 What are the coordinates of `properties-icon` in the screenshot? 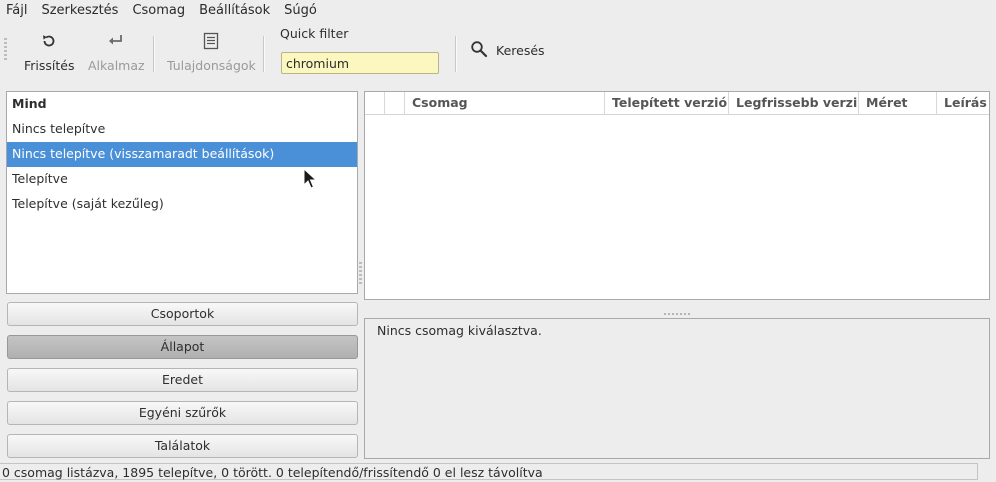 It's located at (211, 41).